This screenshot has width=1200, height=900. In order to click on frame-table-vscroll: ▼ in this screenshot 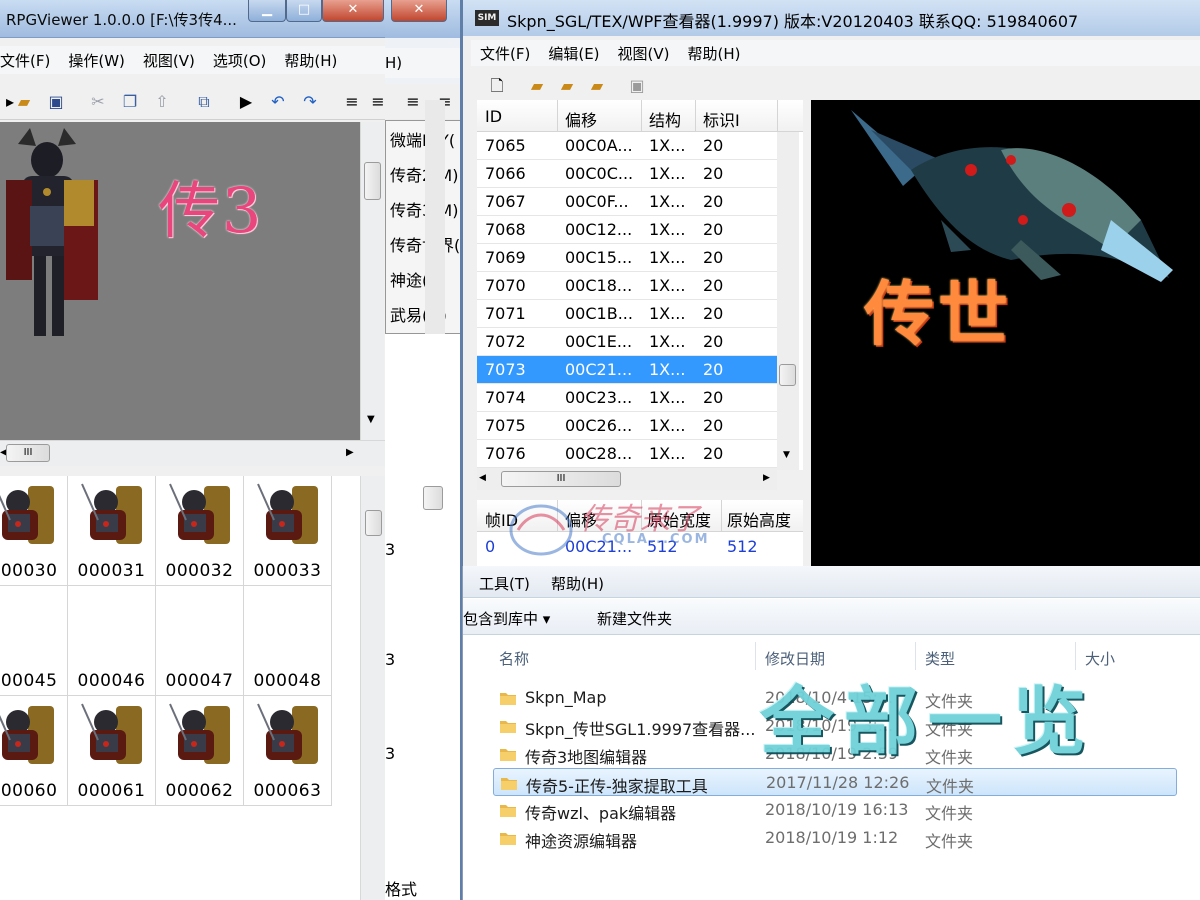, I will do `click(788, 301)`.